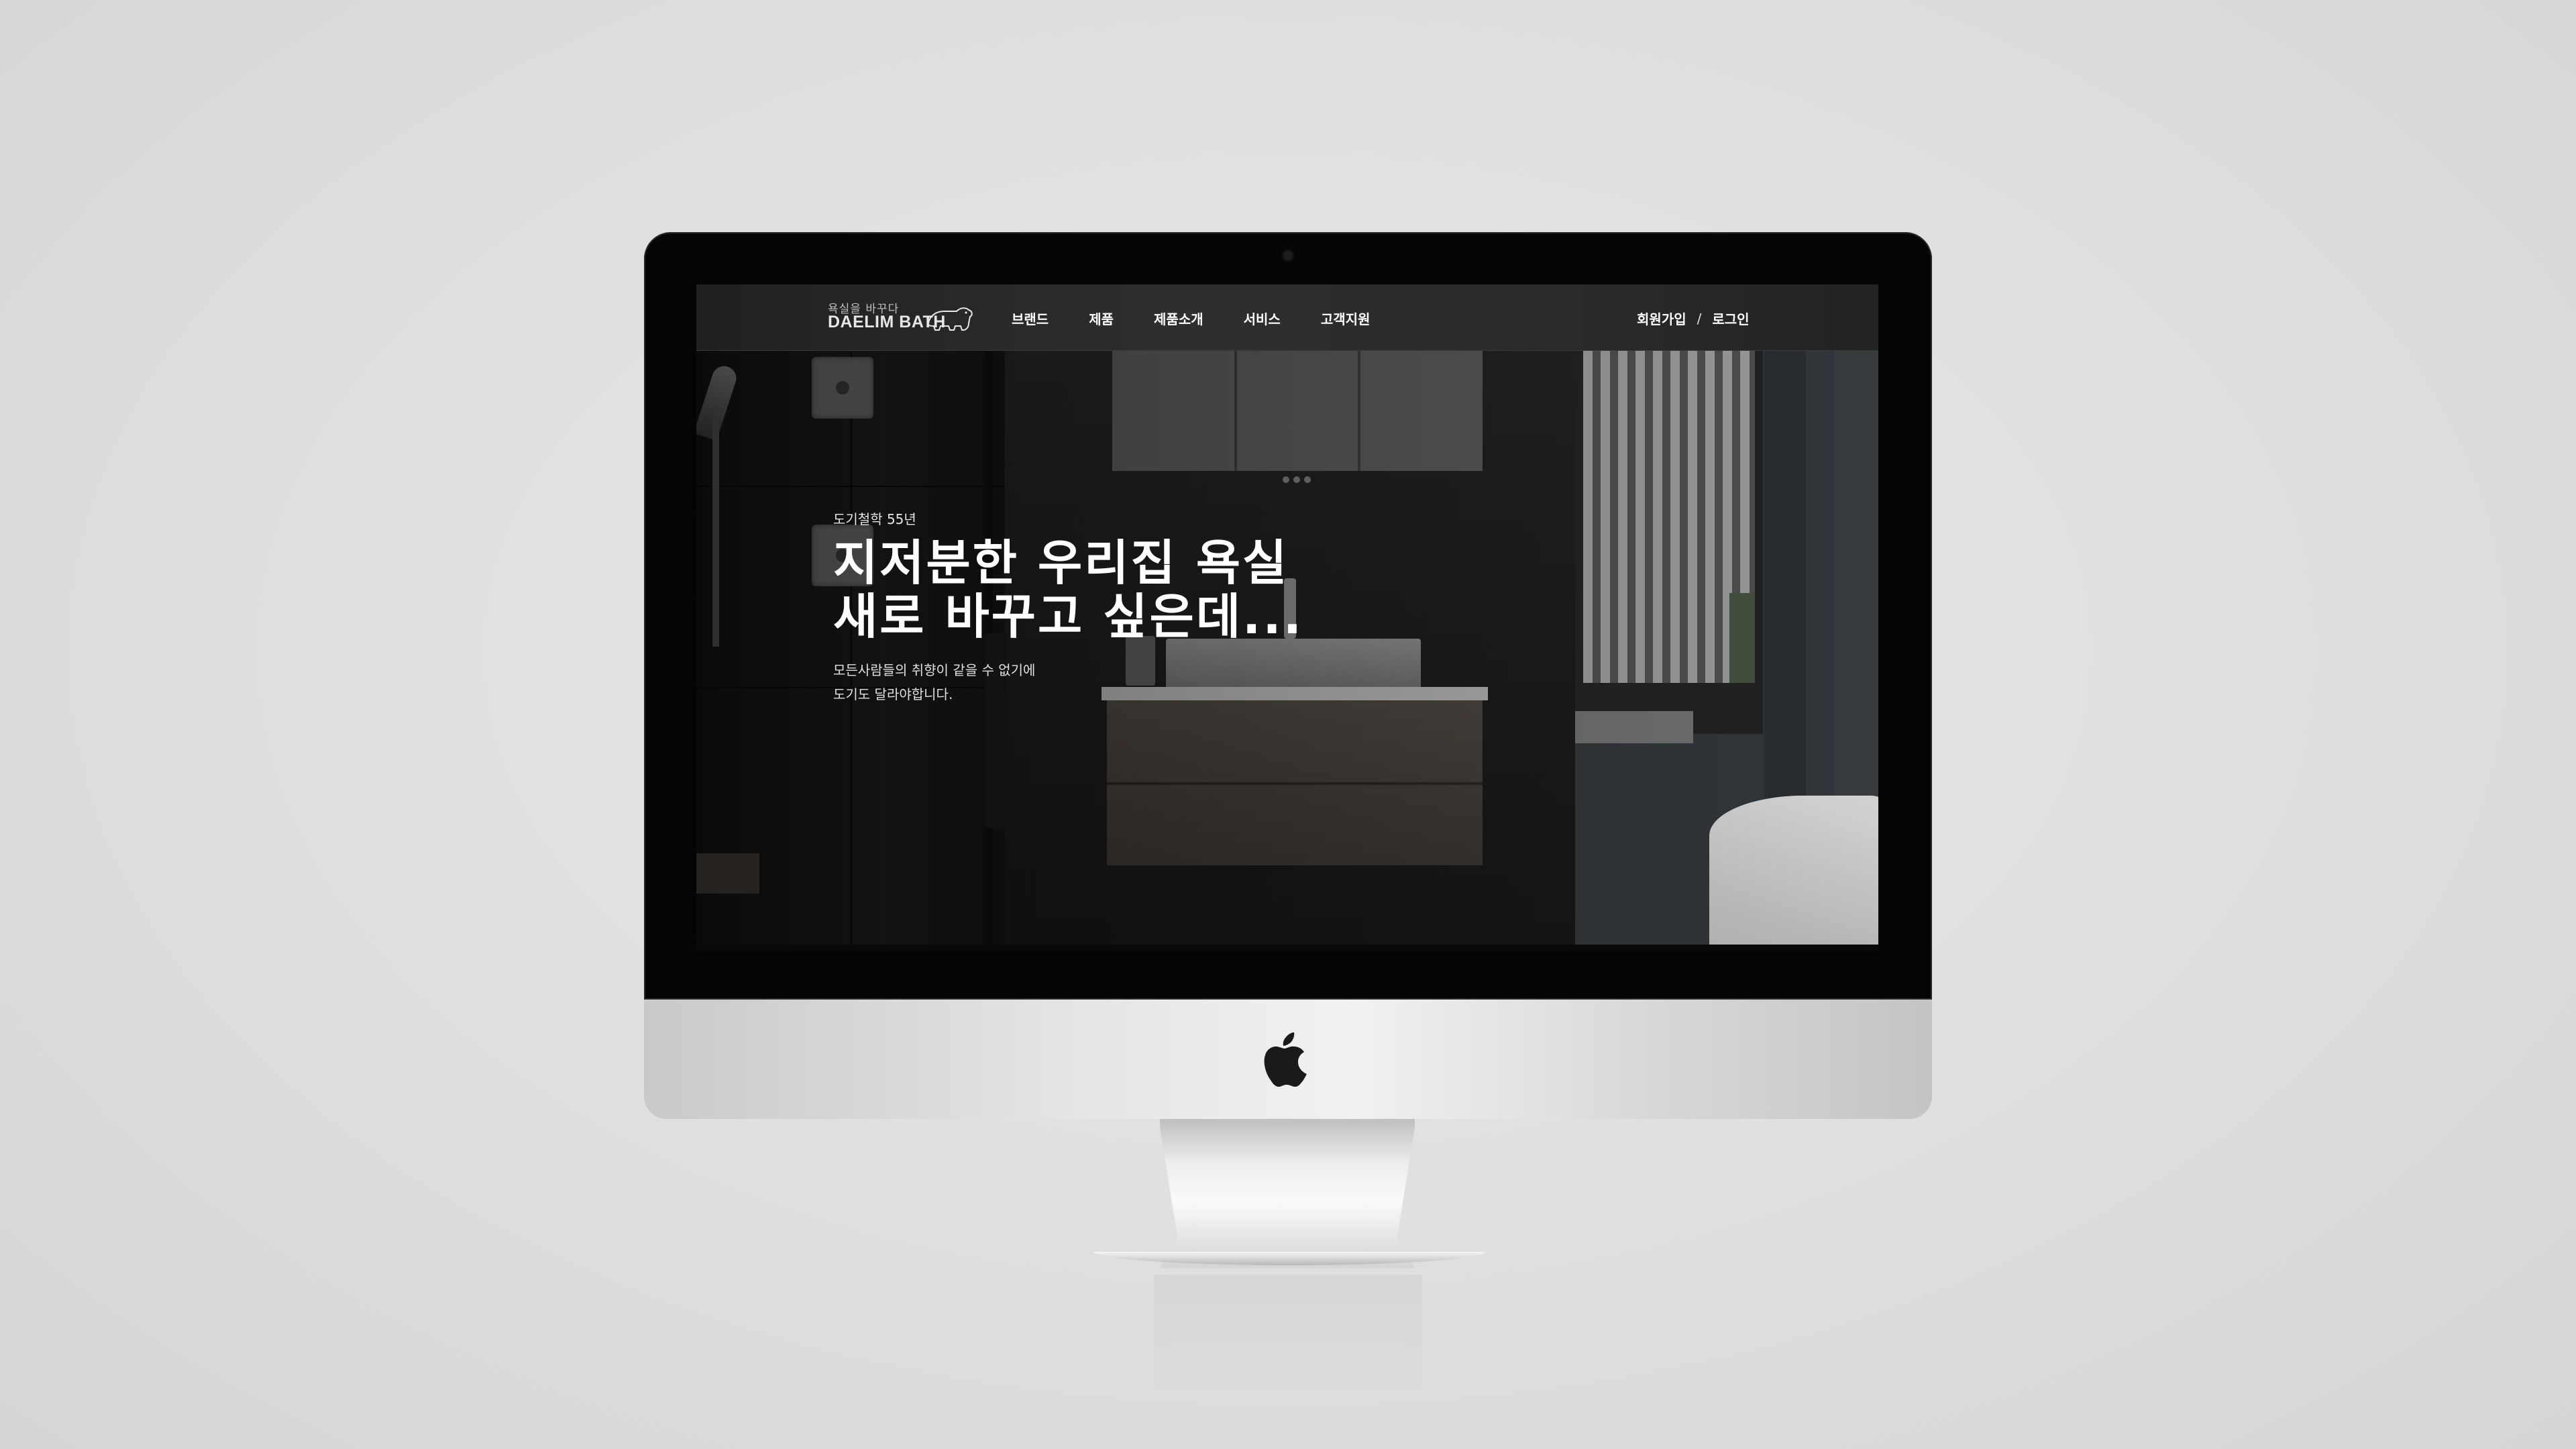 This screenshot has width=2576, height=1449. What do you see at coordinates (901, 318) in the screenshot?
I see `site-logo: 욕실을 바꾸다 DAELIM BATH` at bounding box center [901, 318].